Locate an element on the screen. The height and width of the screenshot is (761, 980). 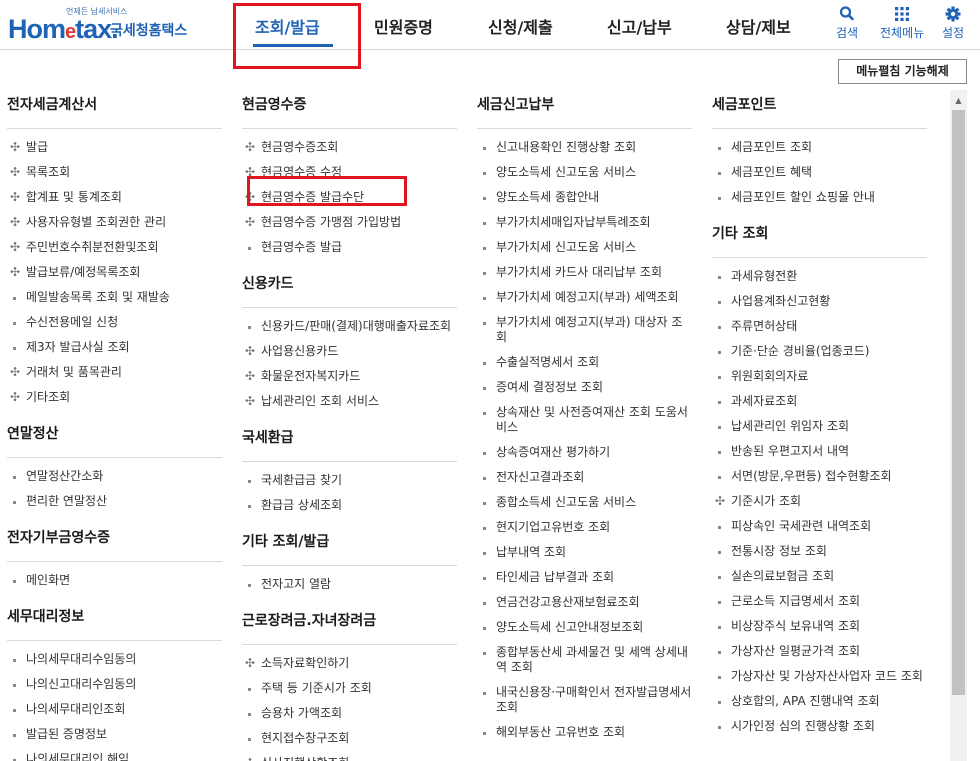
menu-item: ✣ 현금영수증 수정 is located at coordinates (349, 172).